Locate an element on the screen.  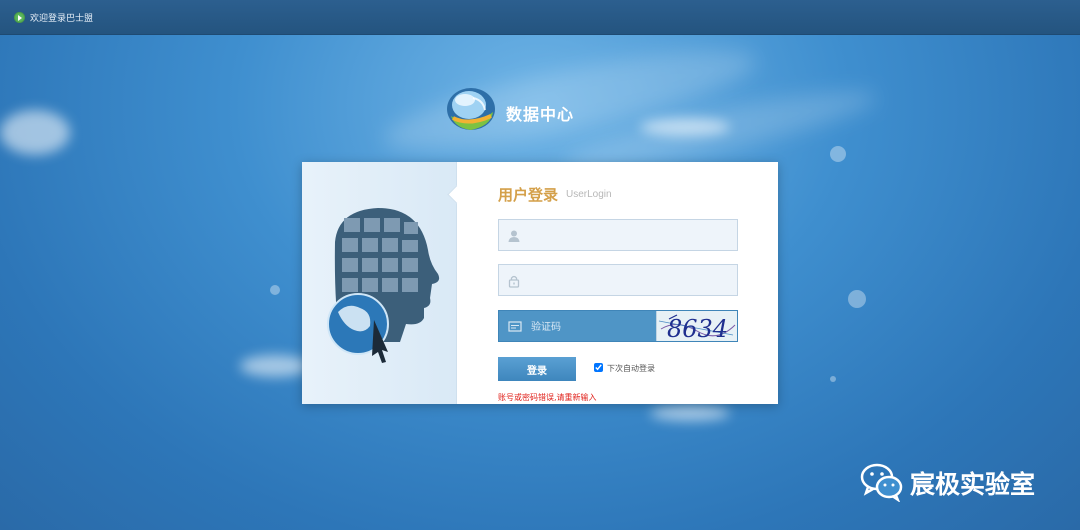
remember-me: 下次自动登录 is located at coordinates (624, 368).